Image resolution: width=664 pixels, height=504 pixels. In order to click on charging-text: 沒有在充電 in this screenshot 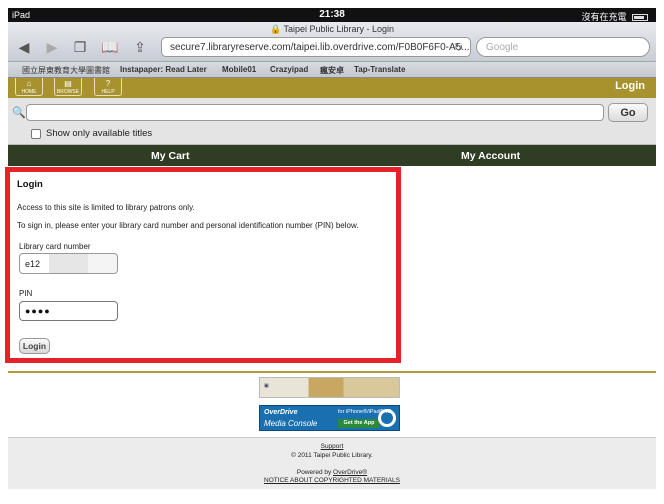, I will do `click(604, 17)`.